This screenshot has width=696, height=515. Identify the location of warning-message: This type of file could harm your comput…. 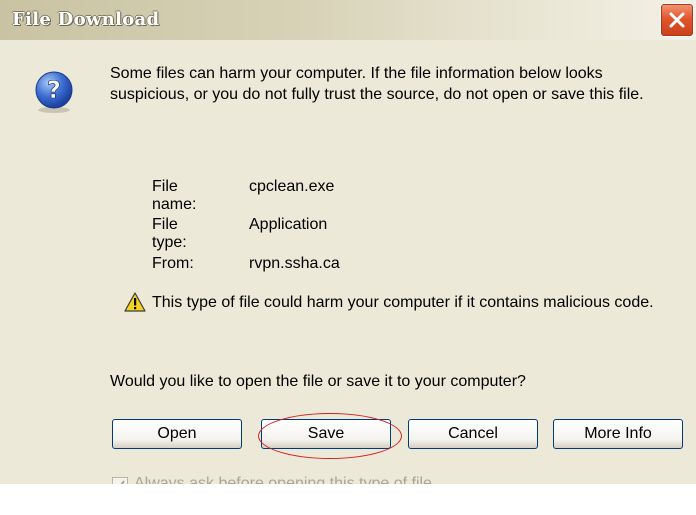
(403, 302).